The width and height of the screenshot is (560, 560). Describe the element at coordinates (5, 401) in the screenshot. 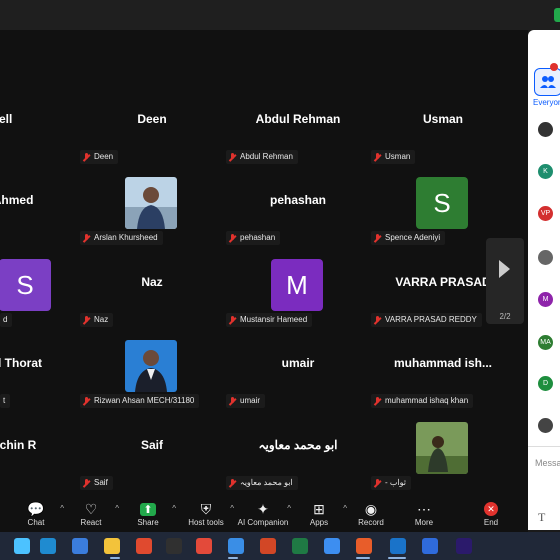

I see `participant-label: t` at that location.